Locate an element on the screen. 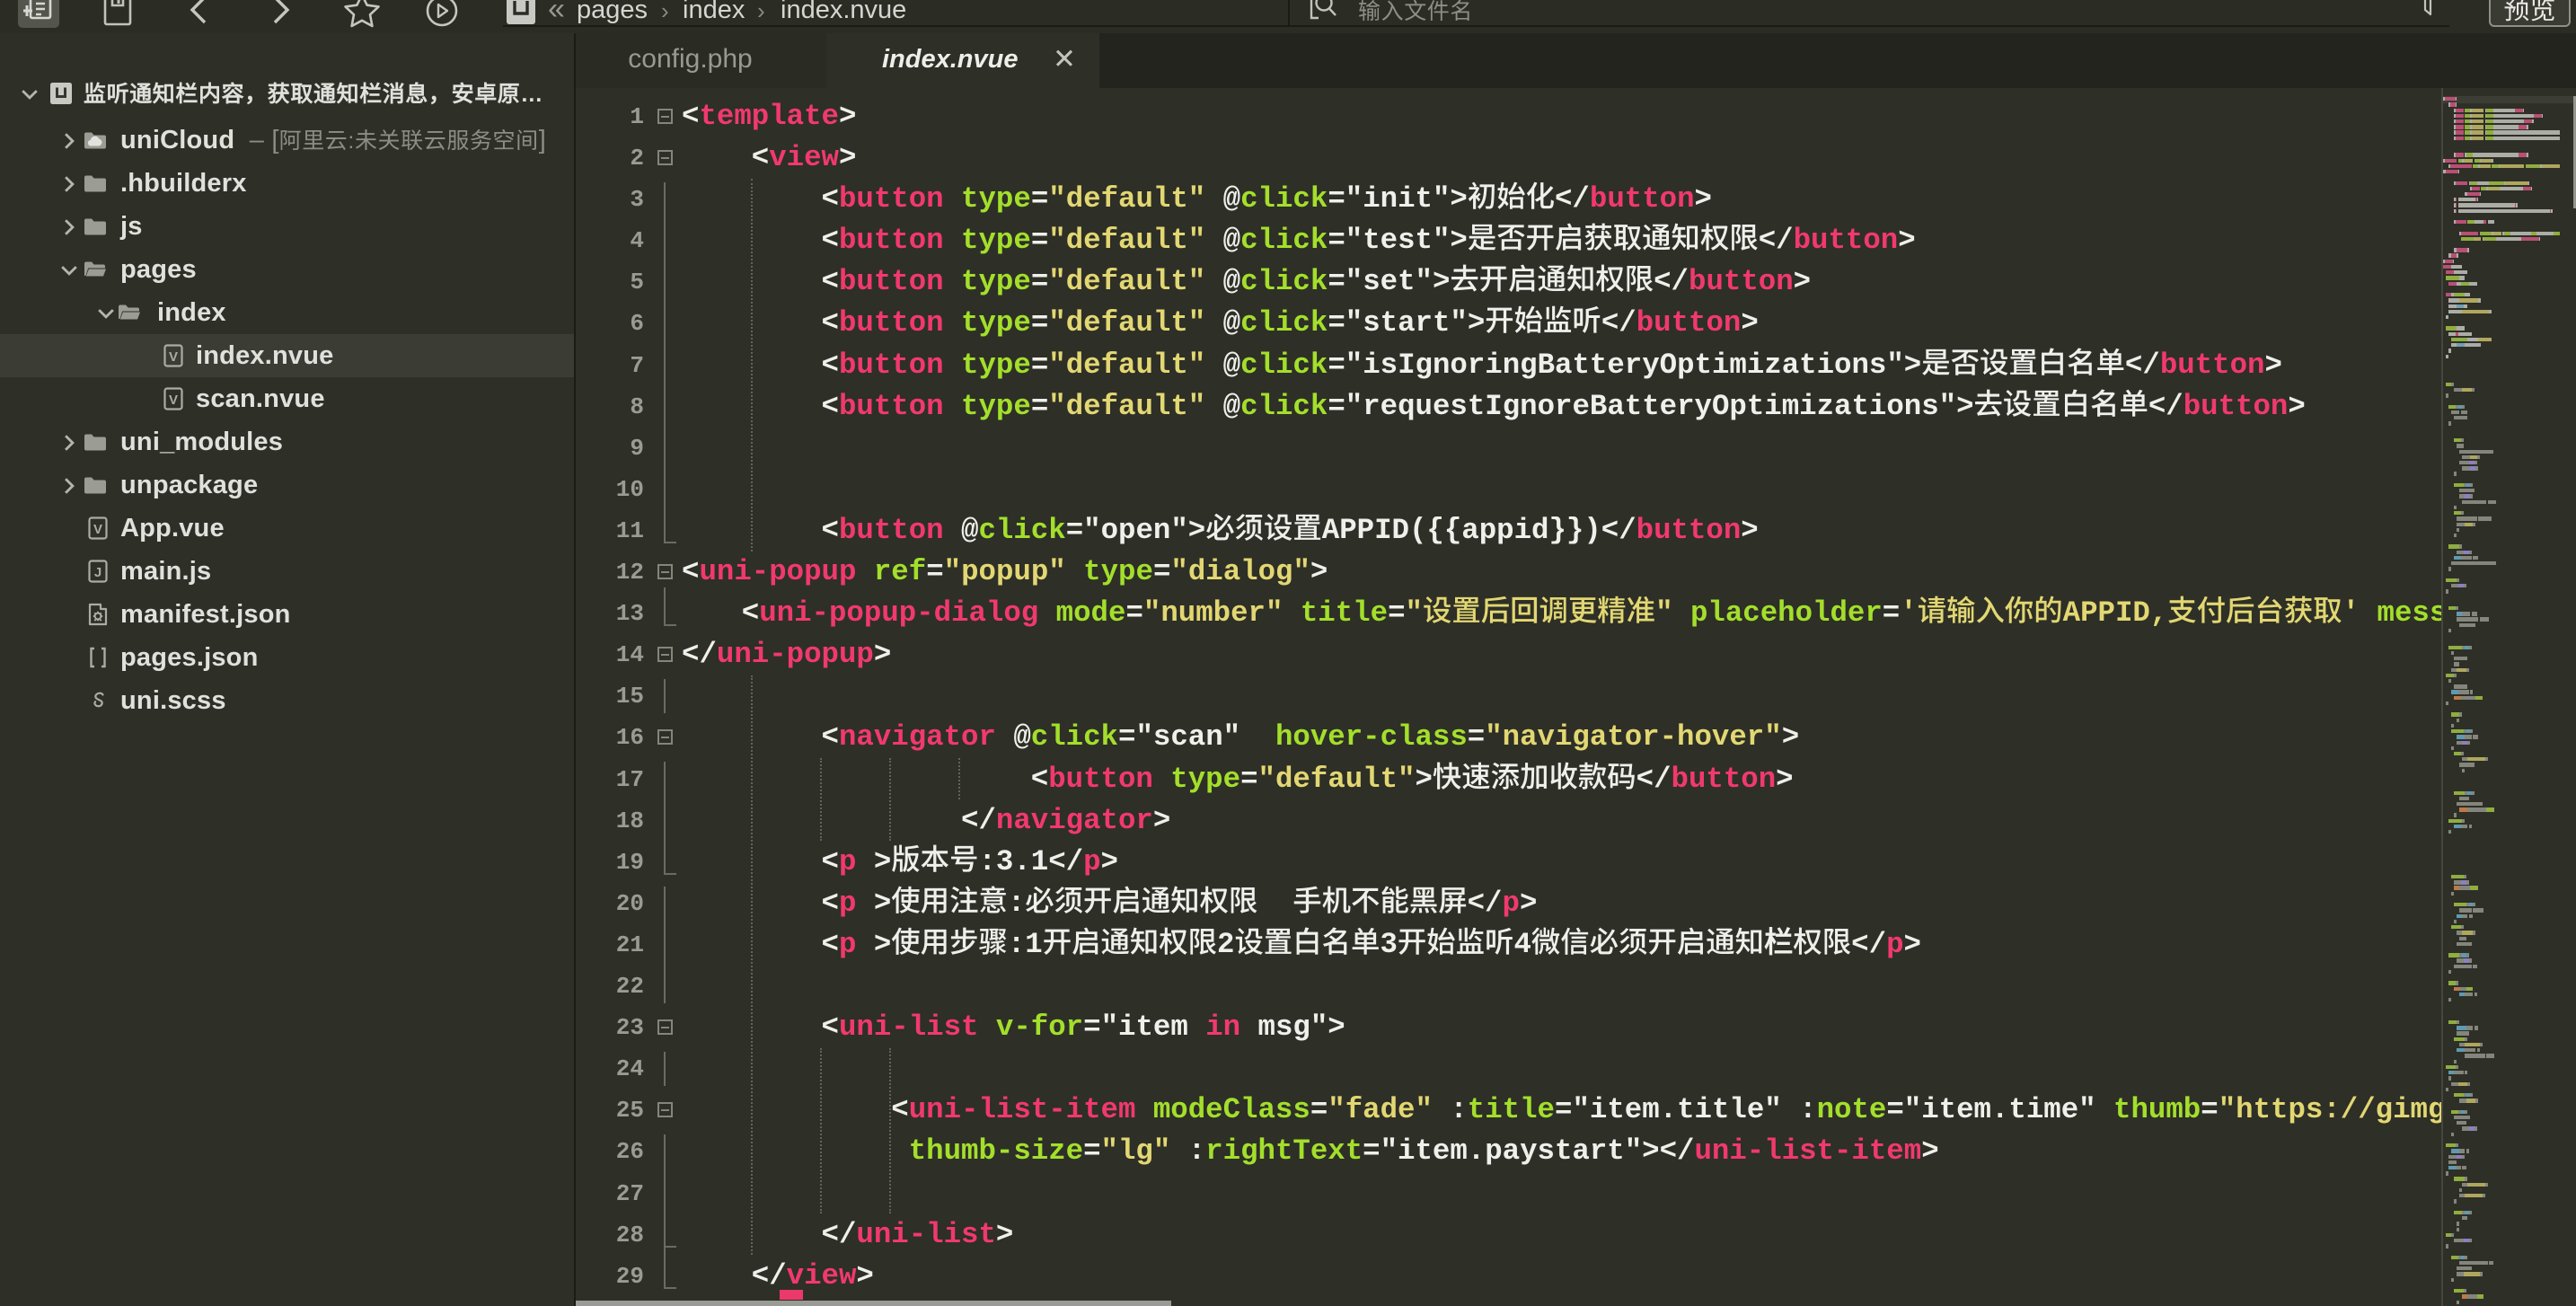 This screenshot has width=2576, height=1306. svg-text: J is located at coordinates (97, 572).